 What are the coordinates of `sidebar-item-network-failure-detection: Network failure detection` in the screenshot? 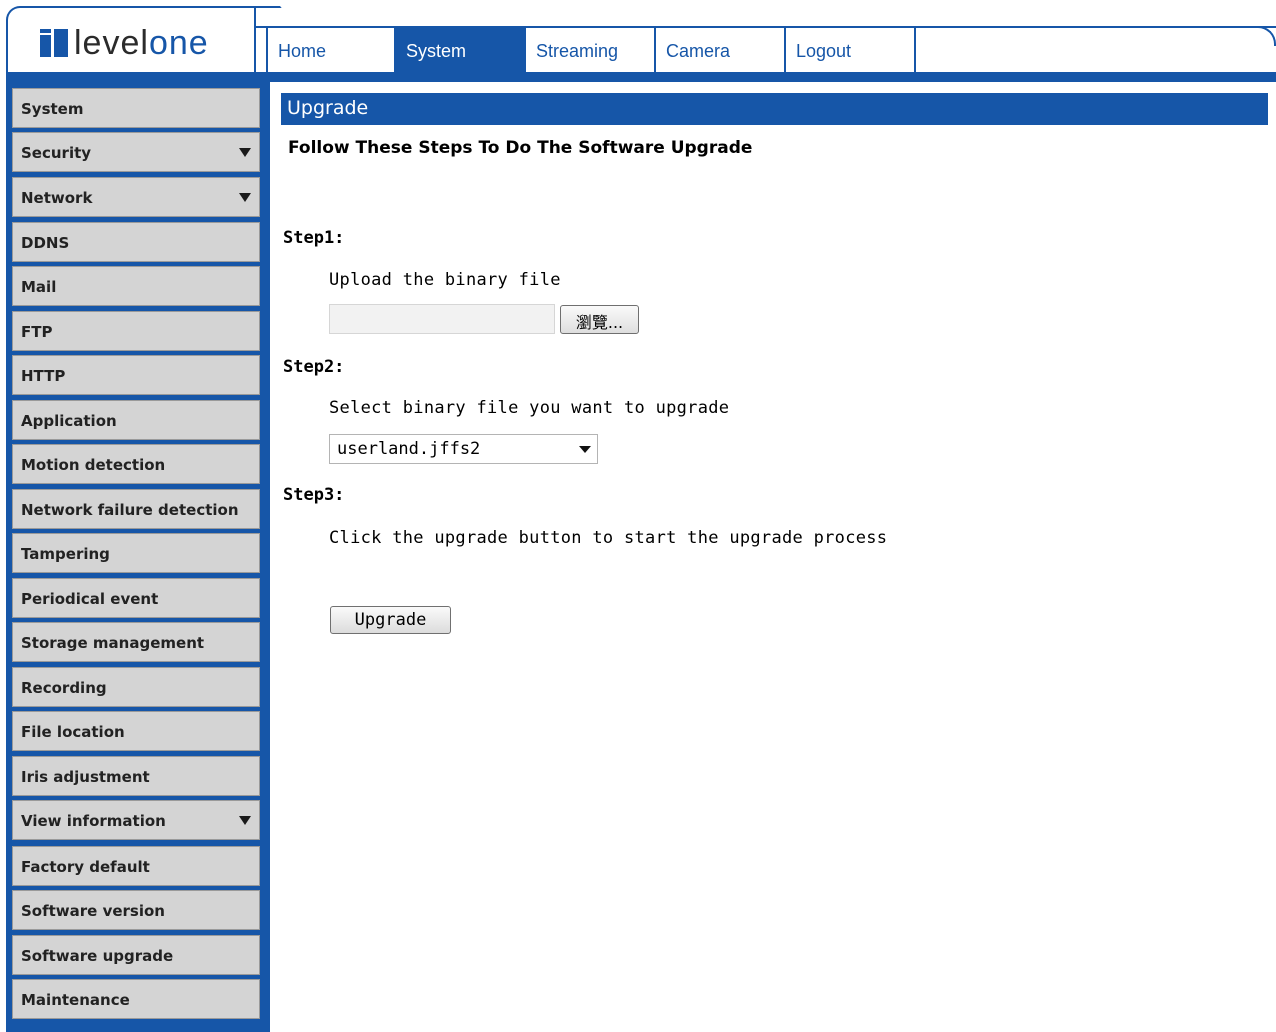 It's located at (136, 509).